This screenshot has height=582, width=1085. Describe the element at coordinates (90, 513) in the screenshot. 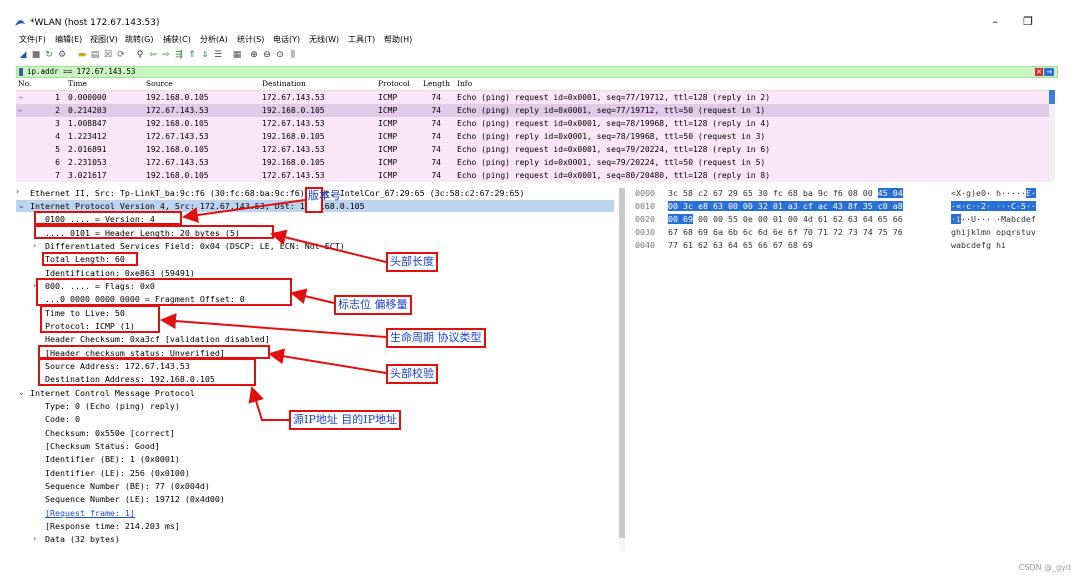

I see `request-frame-link: [Request frame: 1]` at that location.